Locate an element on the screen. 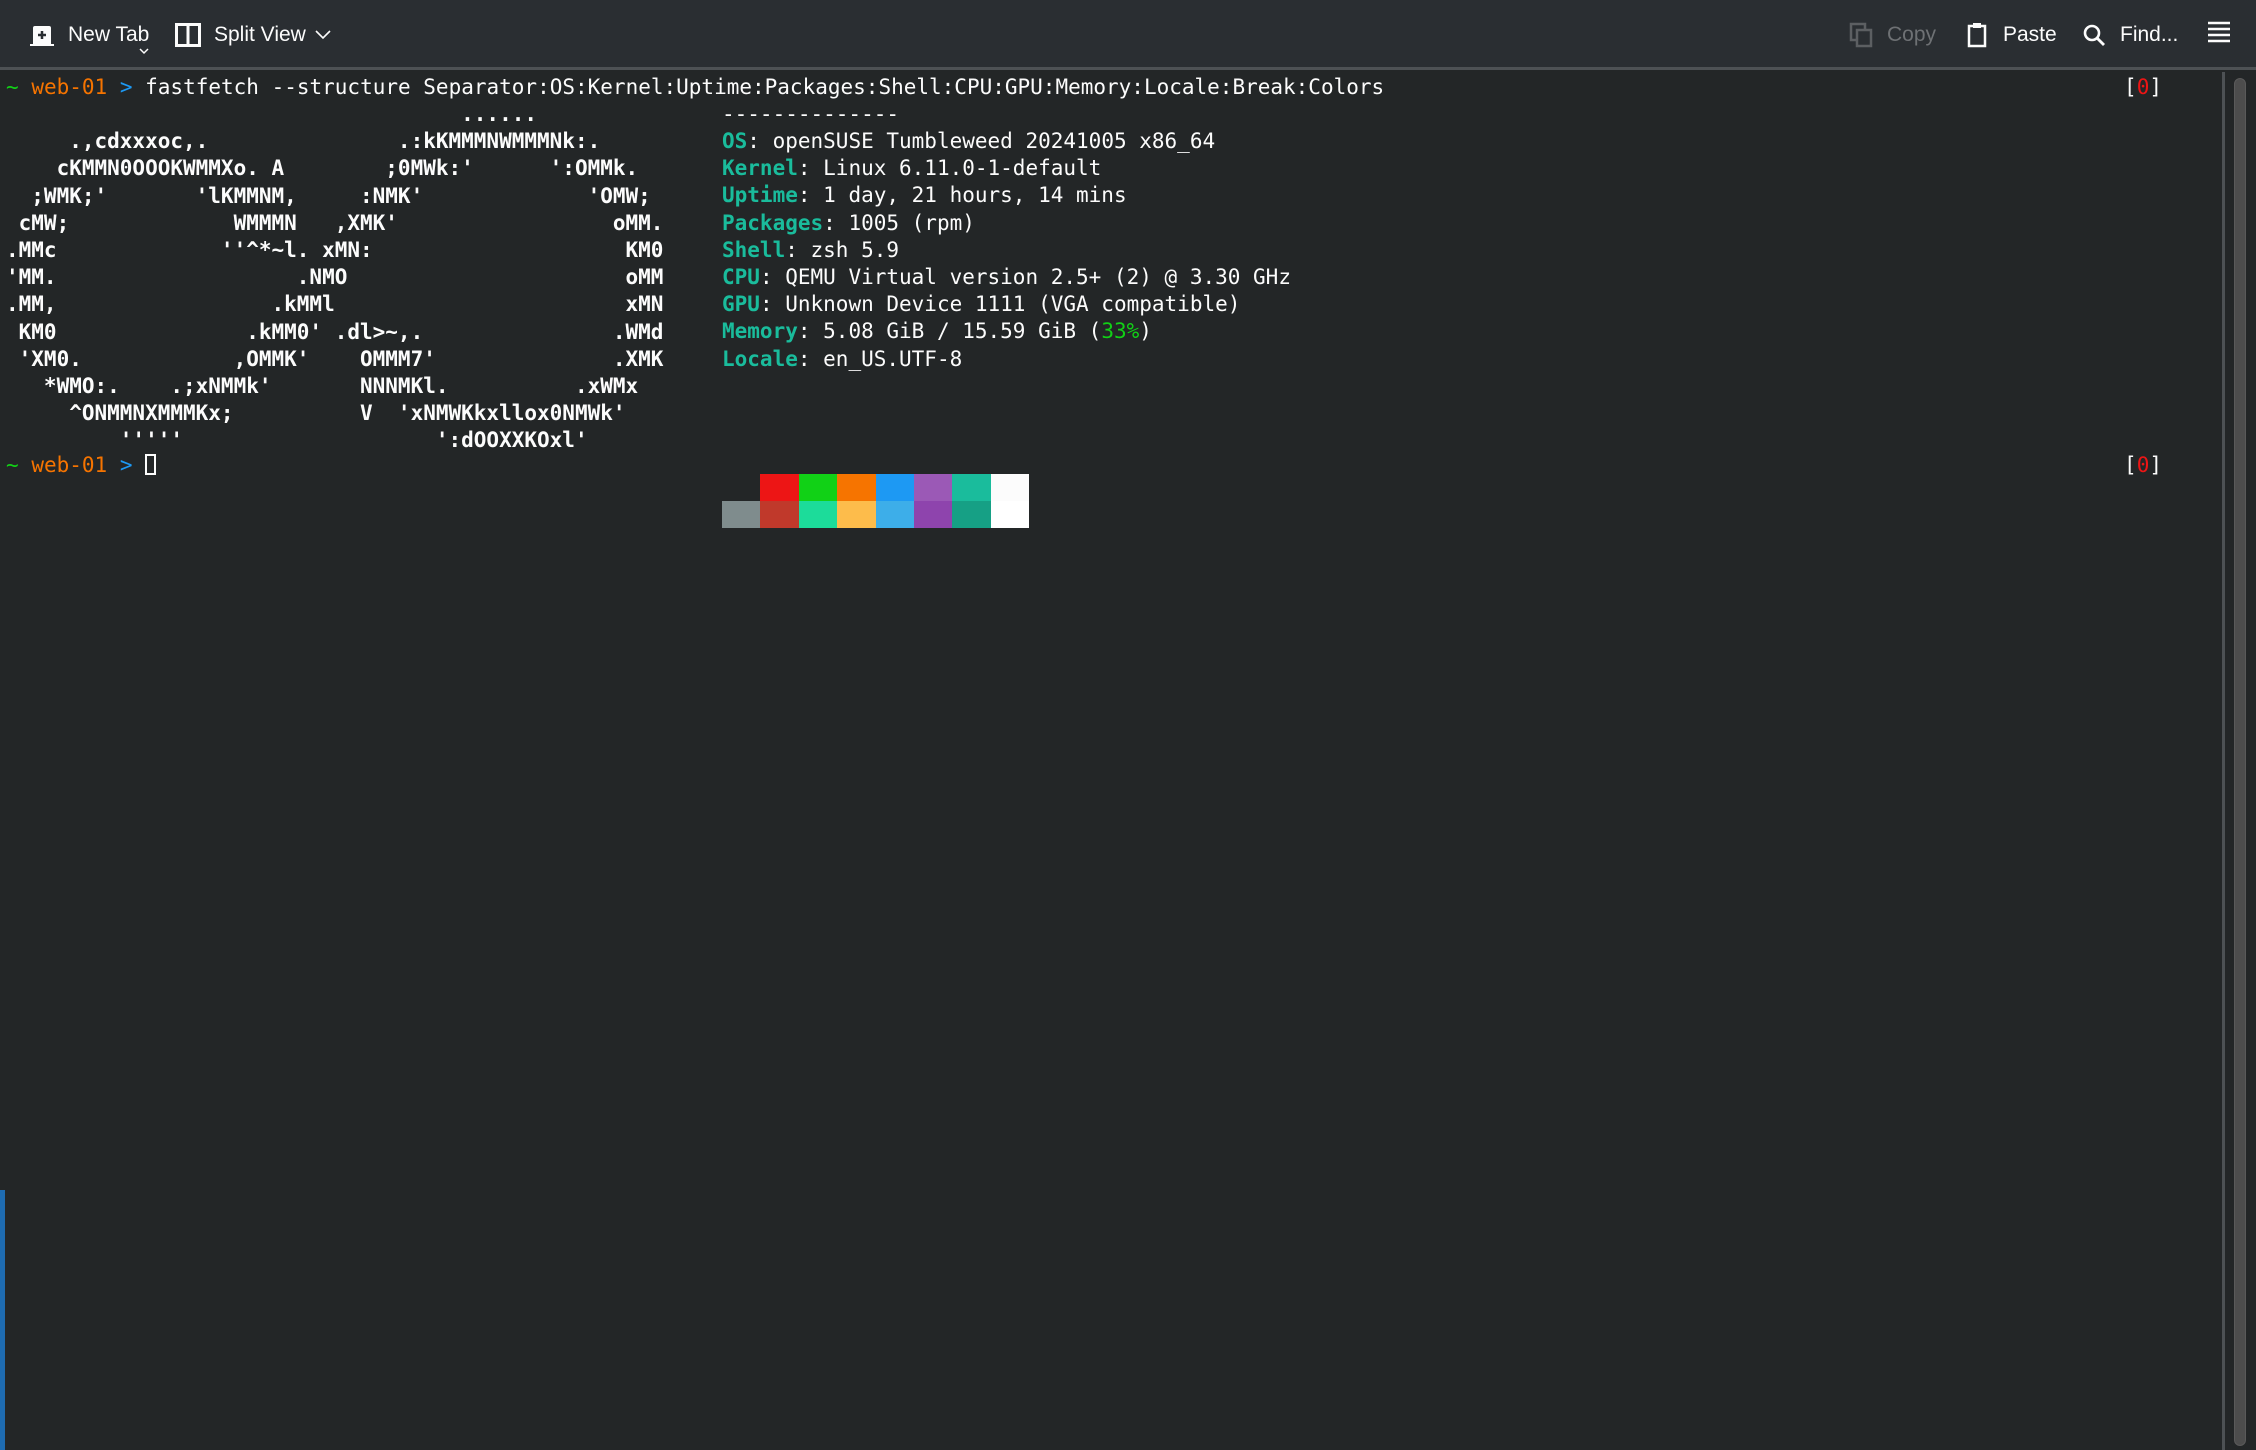 The width and height of the screenshot is (2256, 1450). active-view-indicator is located at coordinates (2, 1320).